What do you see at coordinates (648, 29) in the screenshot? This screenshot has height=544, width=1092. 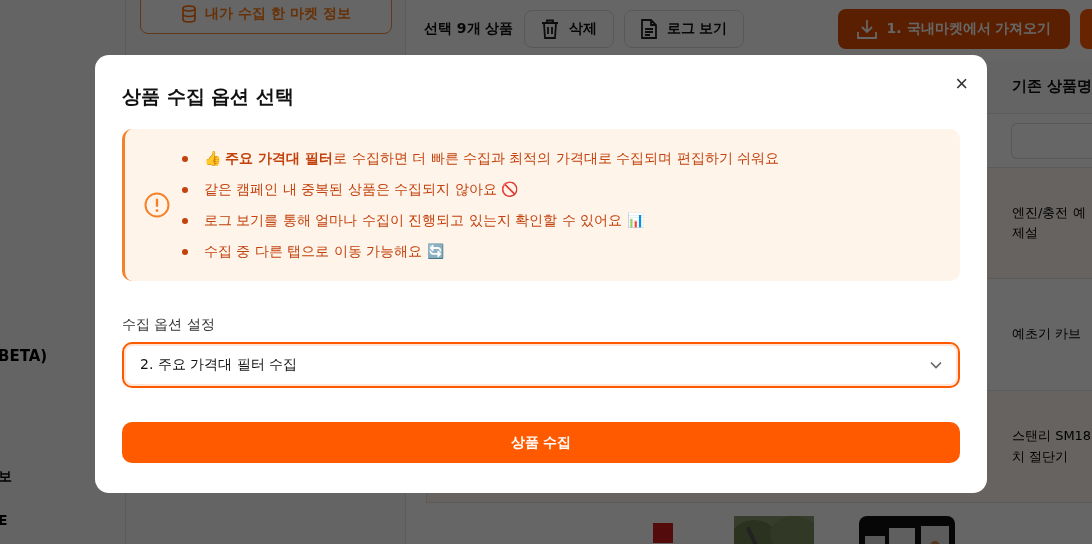 I see `document-icon` at bounding box center [648, 29].